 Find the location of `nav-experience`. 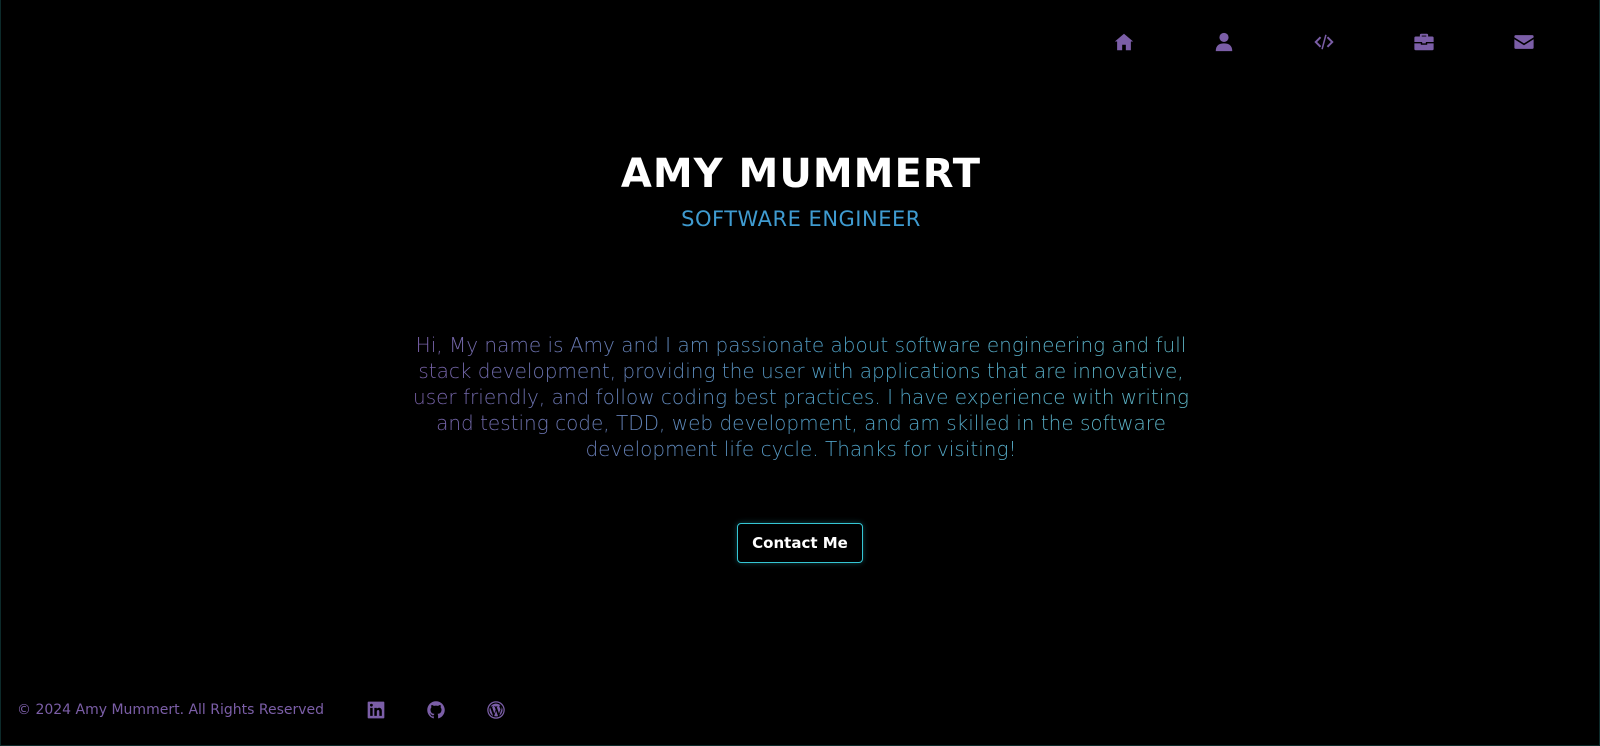

nav-experience is located at coordinates (1424, 42).